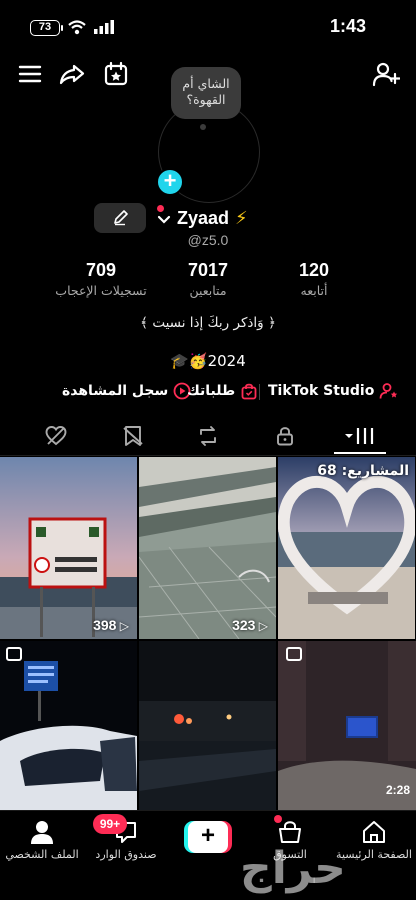 This screenshot has height=900, width=416. What do you see at coordinates (249, 391) in the screenshot?
I see `shopping-bag-icon` at bounding box center [249, 391].